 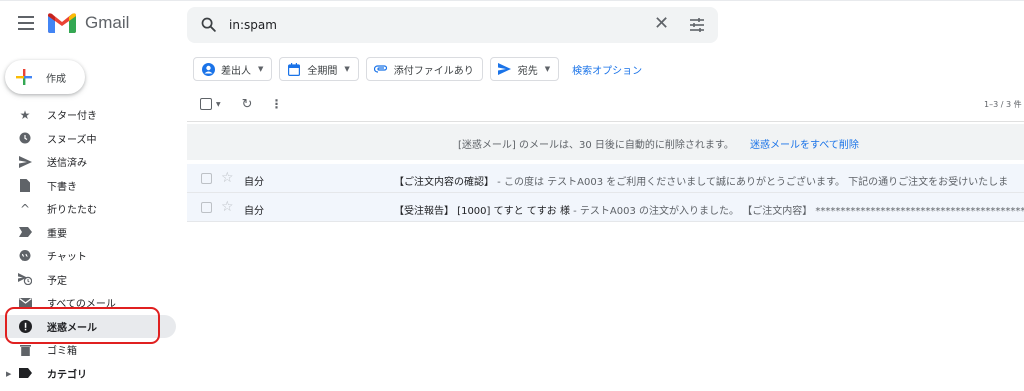 I want to click on top-border, so click(x=512, y=0).